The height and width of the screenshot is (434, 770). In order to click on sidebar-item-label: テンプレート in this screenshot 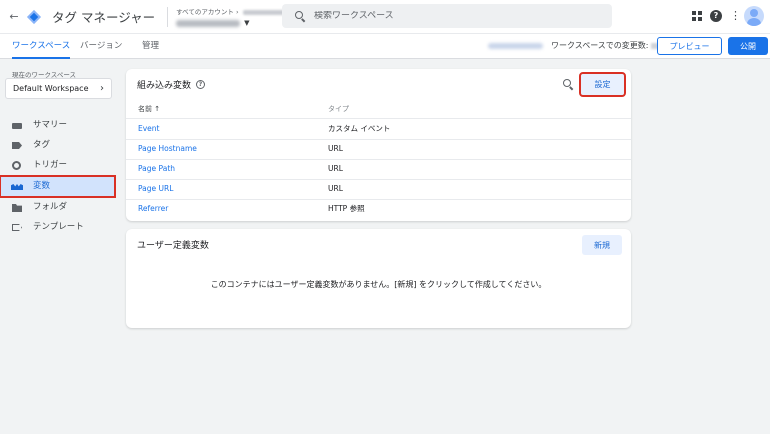, I will do `click(58, 227)`.